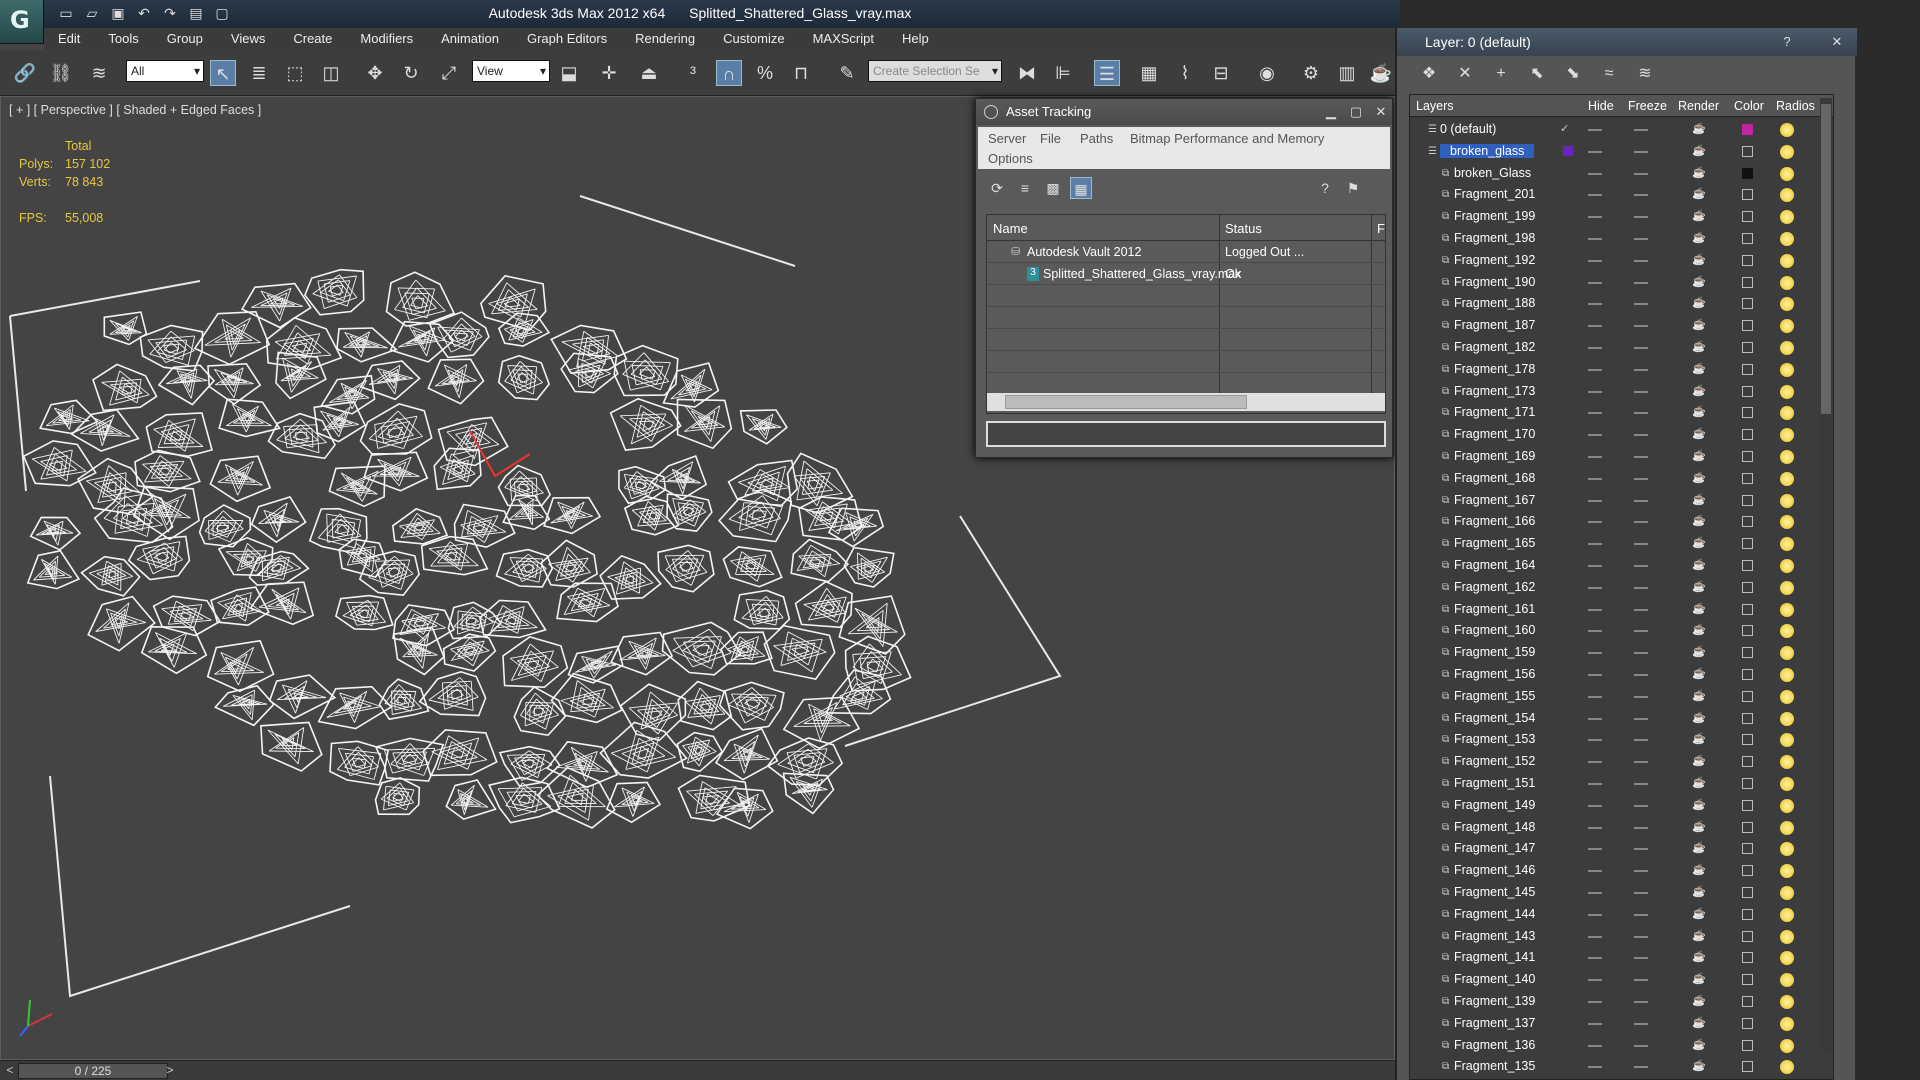 The height and width of the screenshot is (1080, 1920). What do you see at coordinates (1620, 631) in the screenshot?
I see `layer-row: ⧉ Fragment_160 ☕` at bounding box center [1620, 631].